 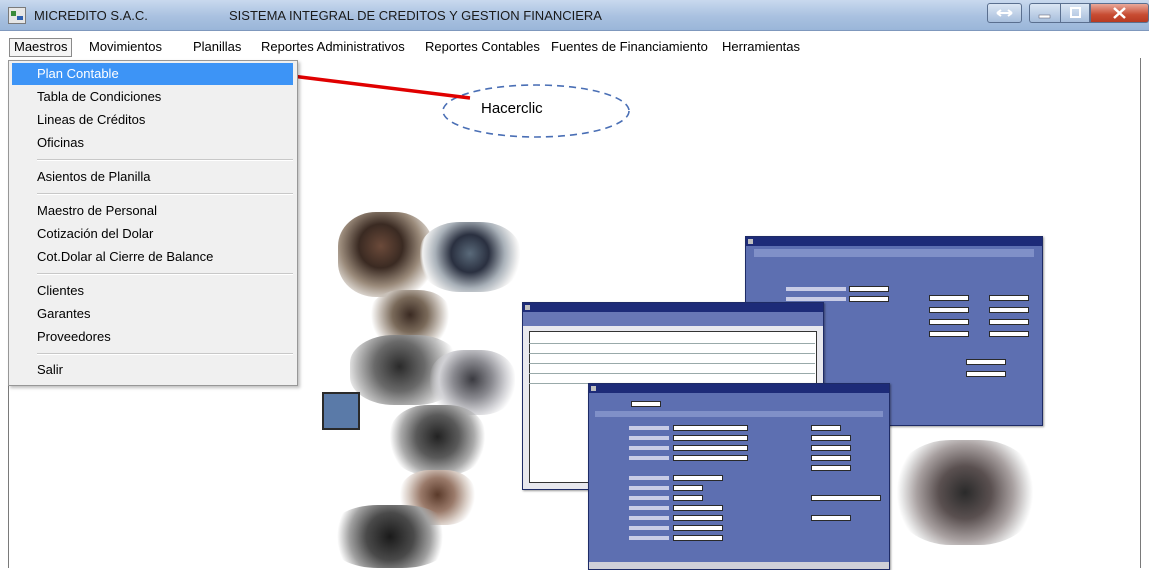 What do you see at coordinates (152, 291) in the screenshot?
I see `menu-item-clientes: Clientes` at bounding box center [152, 291].